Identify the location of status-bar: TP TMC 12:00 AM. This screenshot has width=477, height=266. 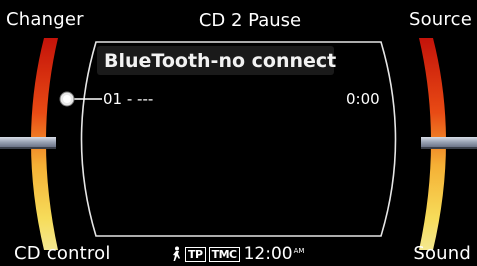
(237, 254).